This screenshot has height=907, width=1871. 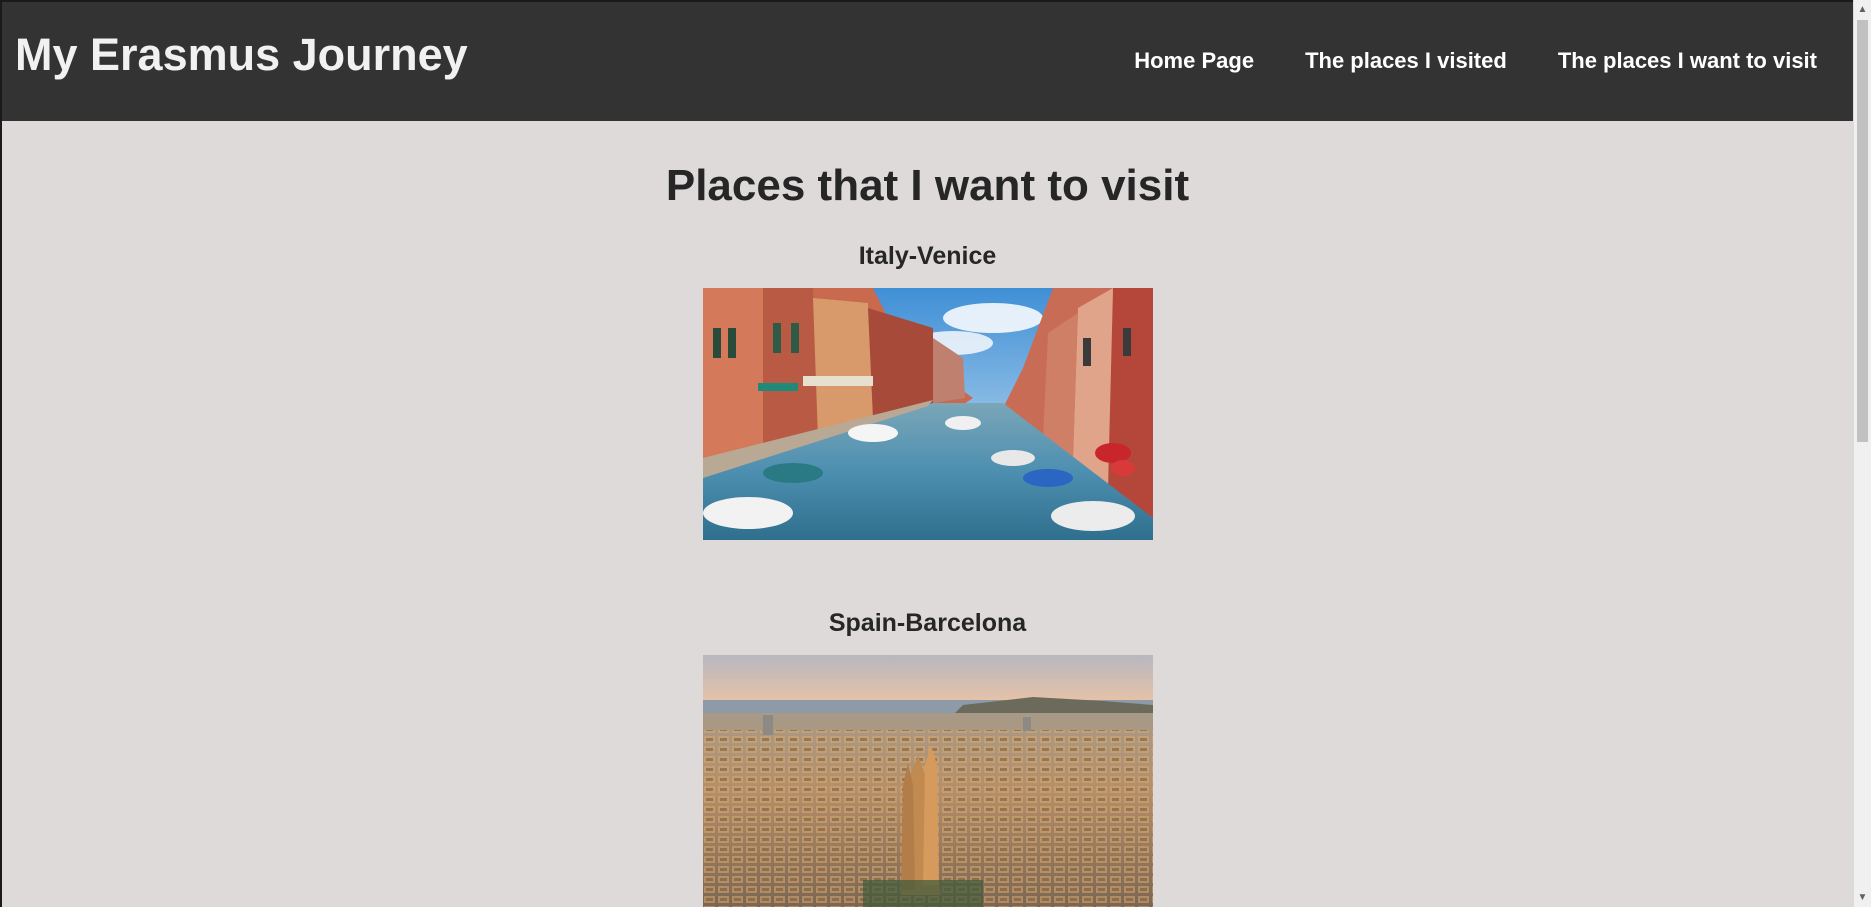 What do you see at coordinates (1194, 61) in the screenshot?
I see `nav-home-link: Home Page` at bounding box center [1194, 61].